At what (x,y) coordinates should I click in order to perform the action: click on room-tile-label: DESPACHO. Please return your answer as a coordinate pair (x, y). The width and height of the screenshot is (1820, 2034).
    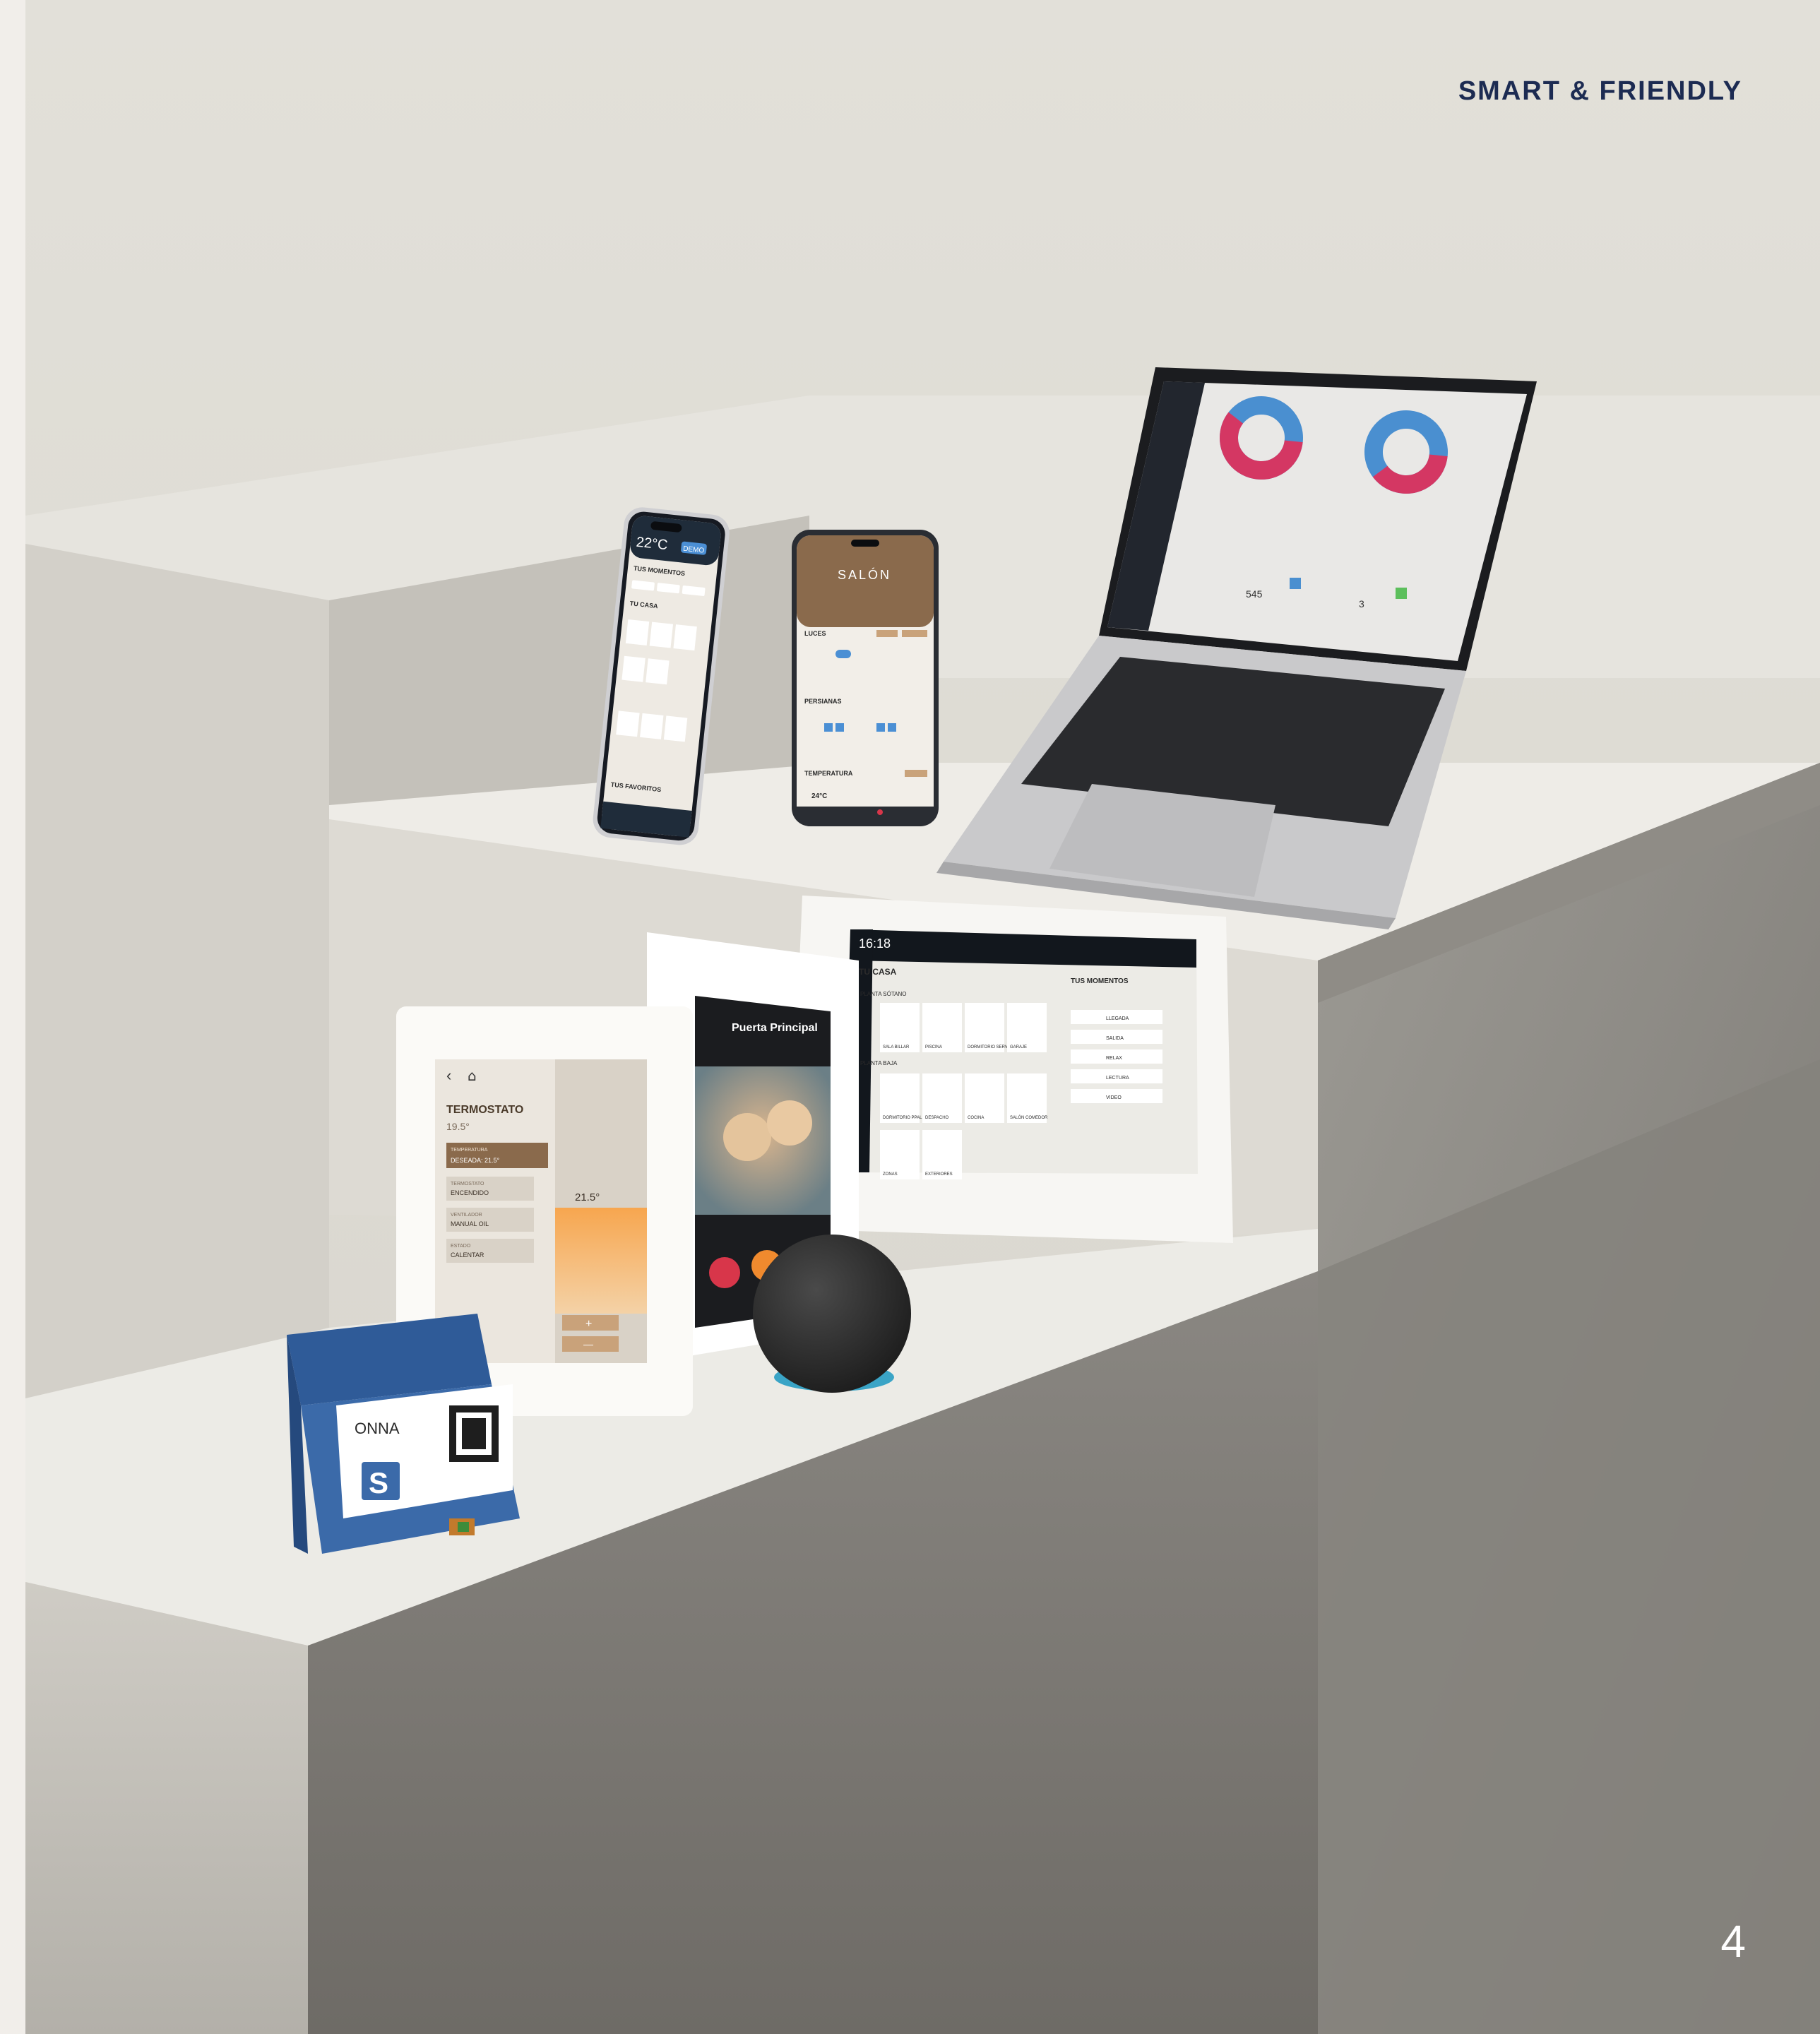
    Looking at the image, I should click on (937, 1118).